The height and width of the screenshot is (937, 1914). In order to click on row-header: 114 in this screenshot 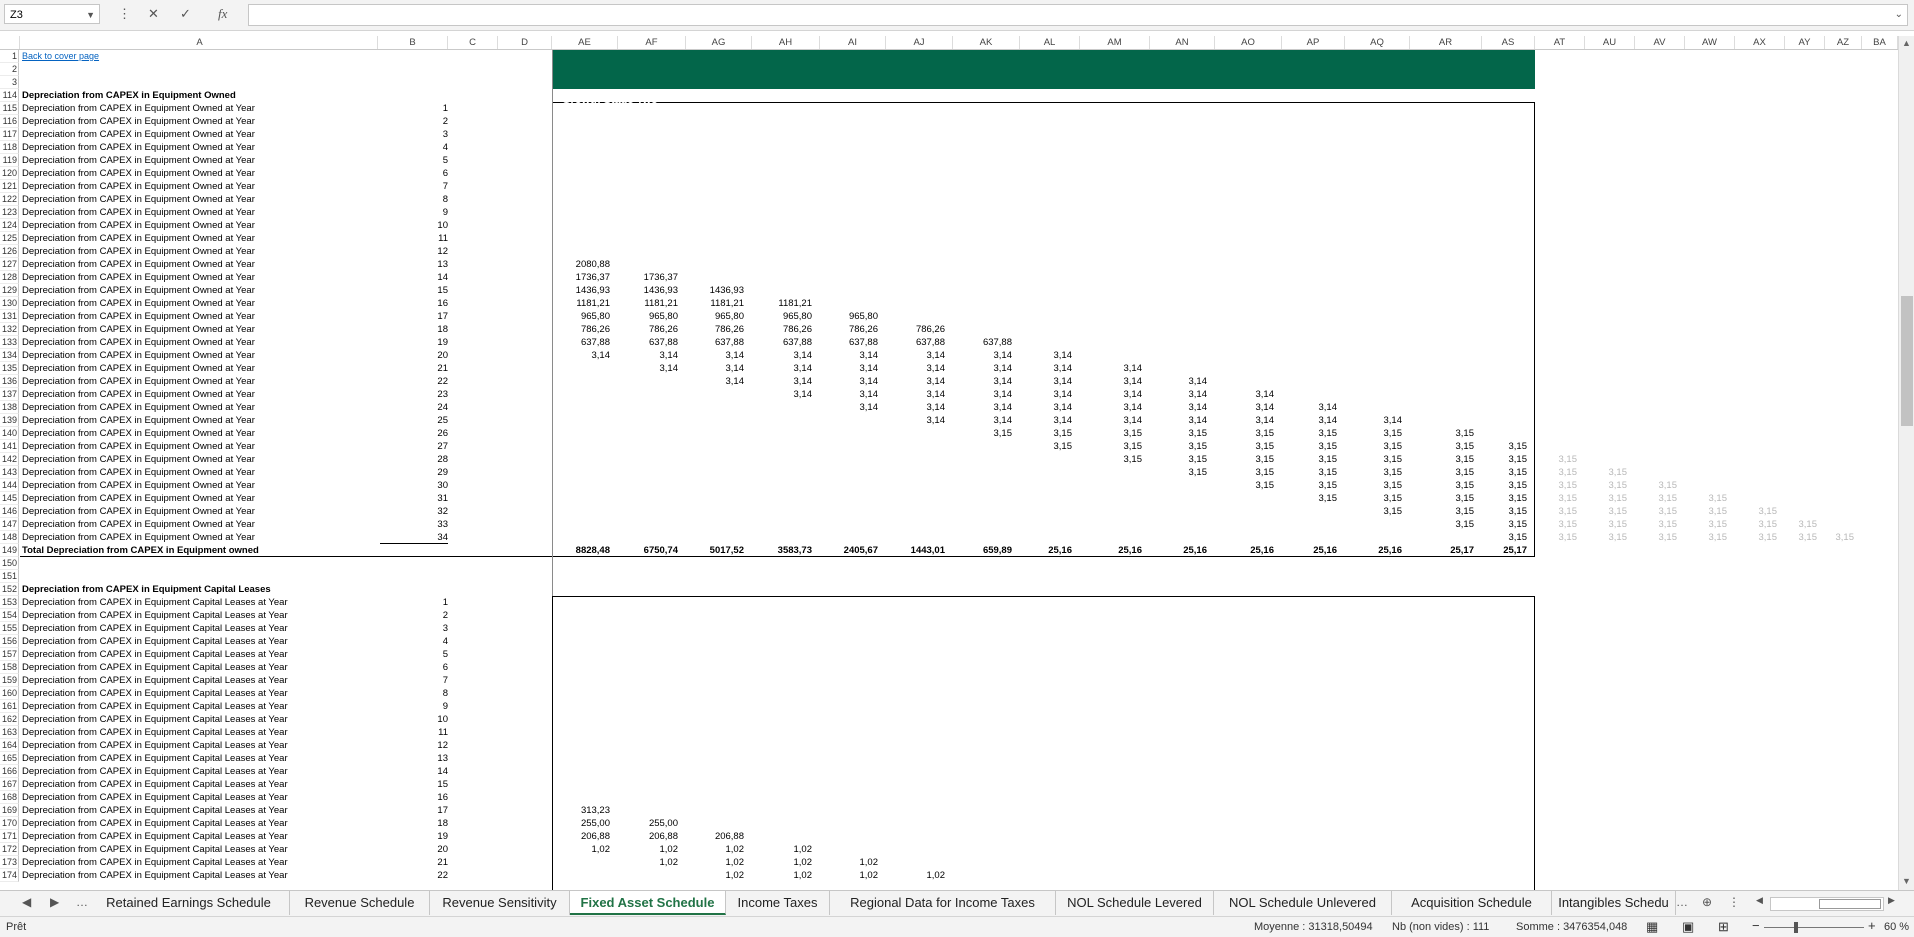, I will do `click(9, 95)`.